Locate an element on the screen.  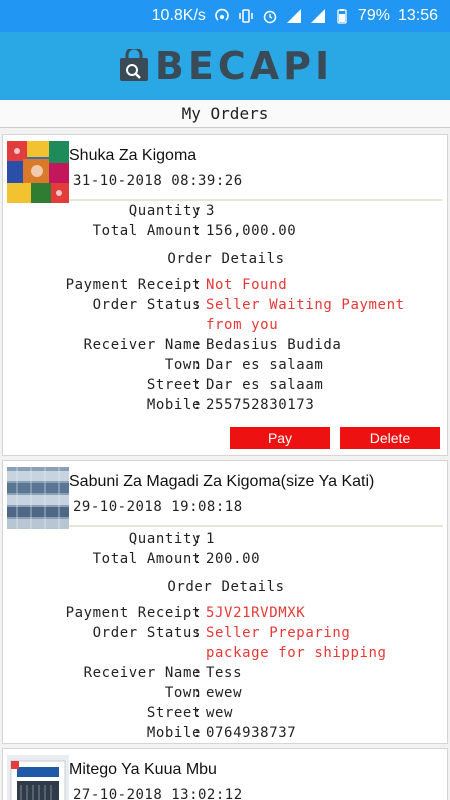
product-name: Shuka Za Kigoma is located at coordinates (132, 156).